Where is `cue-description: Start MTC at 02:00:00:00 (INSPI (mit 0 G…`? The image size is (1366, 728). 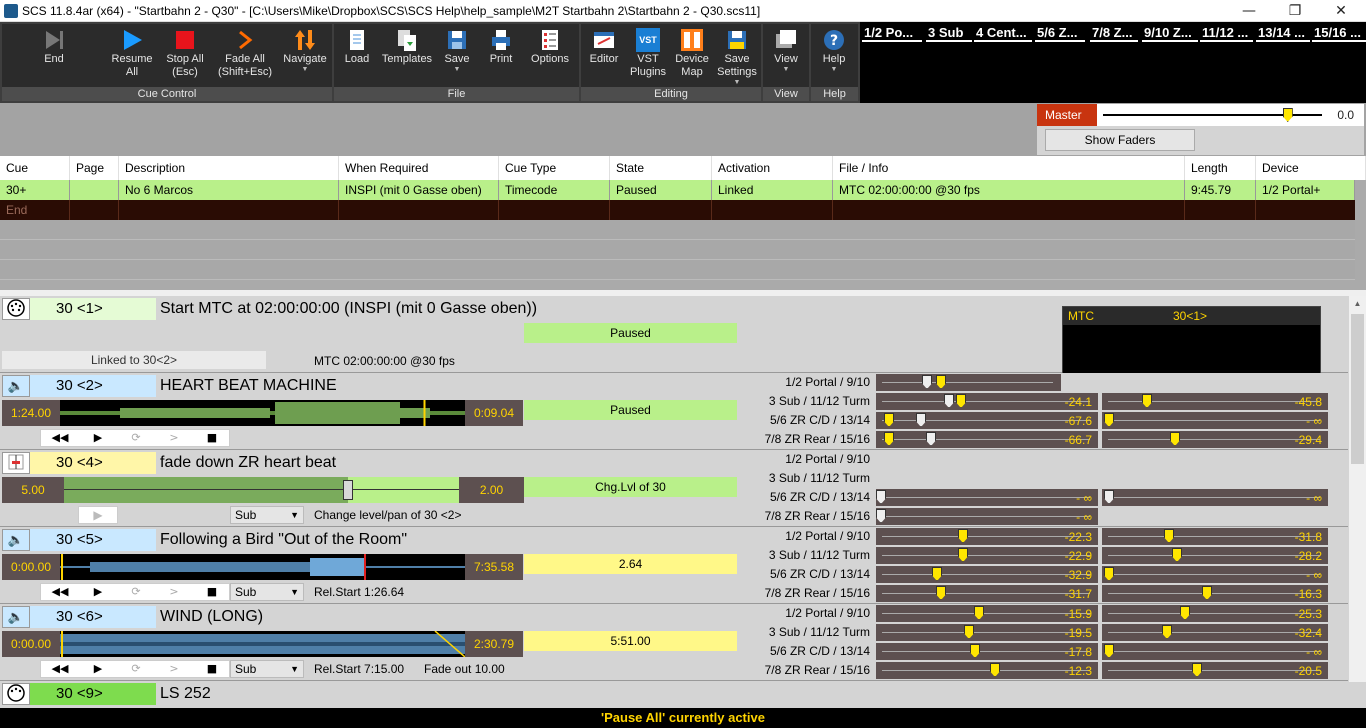 cue-description: Start MTC at 02:00:00:00 (INSPI (mit 0 G… is located at coordinates (349, 308).